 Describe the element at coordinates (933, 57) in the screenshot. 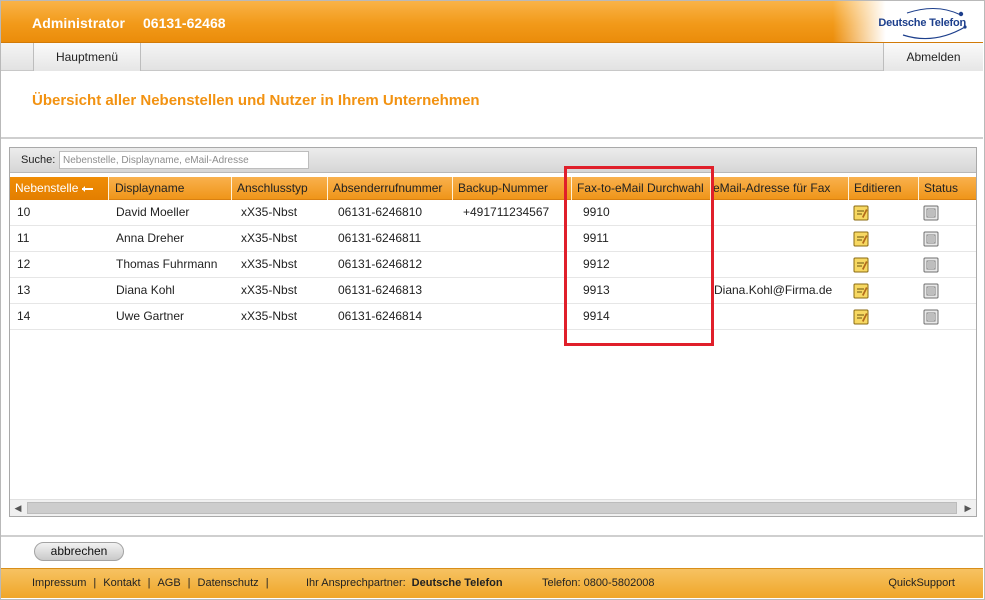

I see `logout-button: Abmelden` at that location.